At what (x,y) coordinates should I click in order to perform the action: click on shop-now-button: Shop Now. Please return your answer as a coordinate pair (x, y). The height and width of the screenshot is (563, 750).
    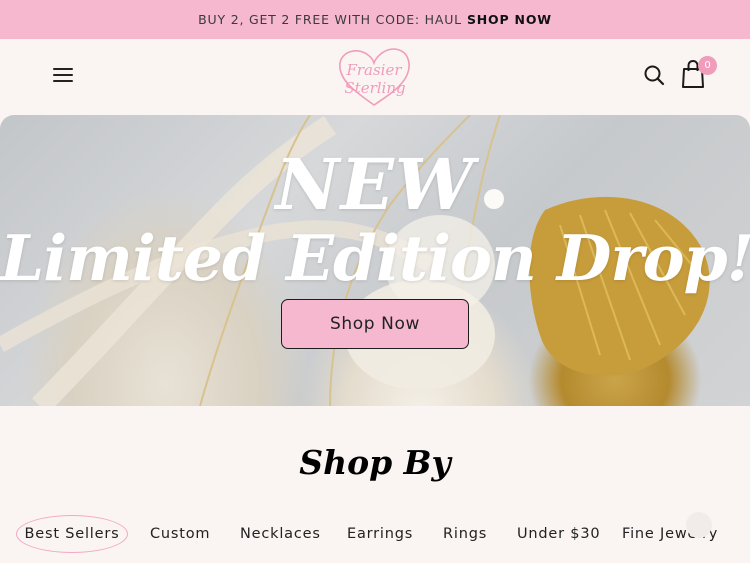
    Looking at the image, I should click on (375, 324).